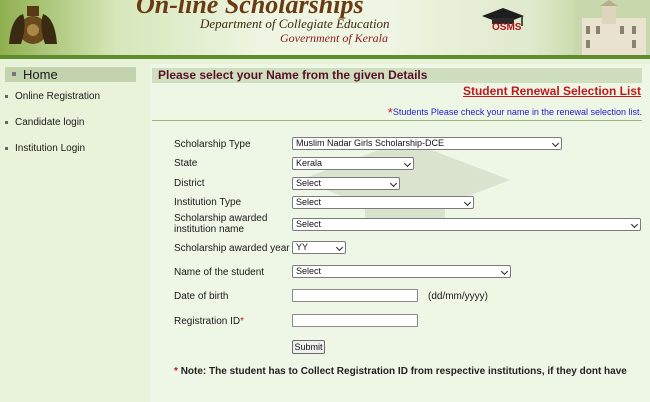 The width and height of the screenshot is (650, 402). Describe the element at coordinates (309, 202) in the screenshot. I see `institution-type-value: Select` at that location.